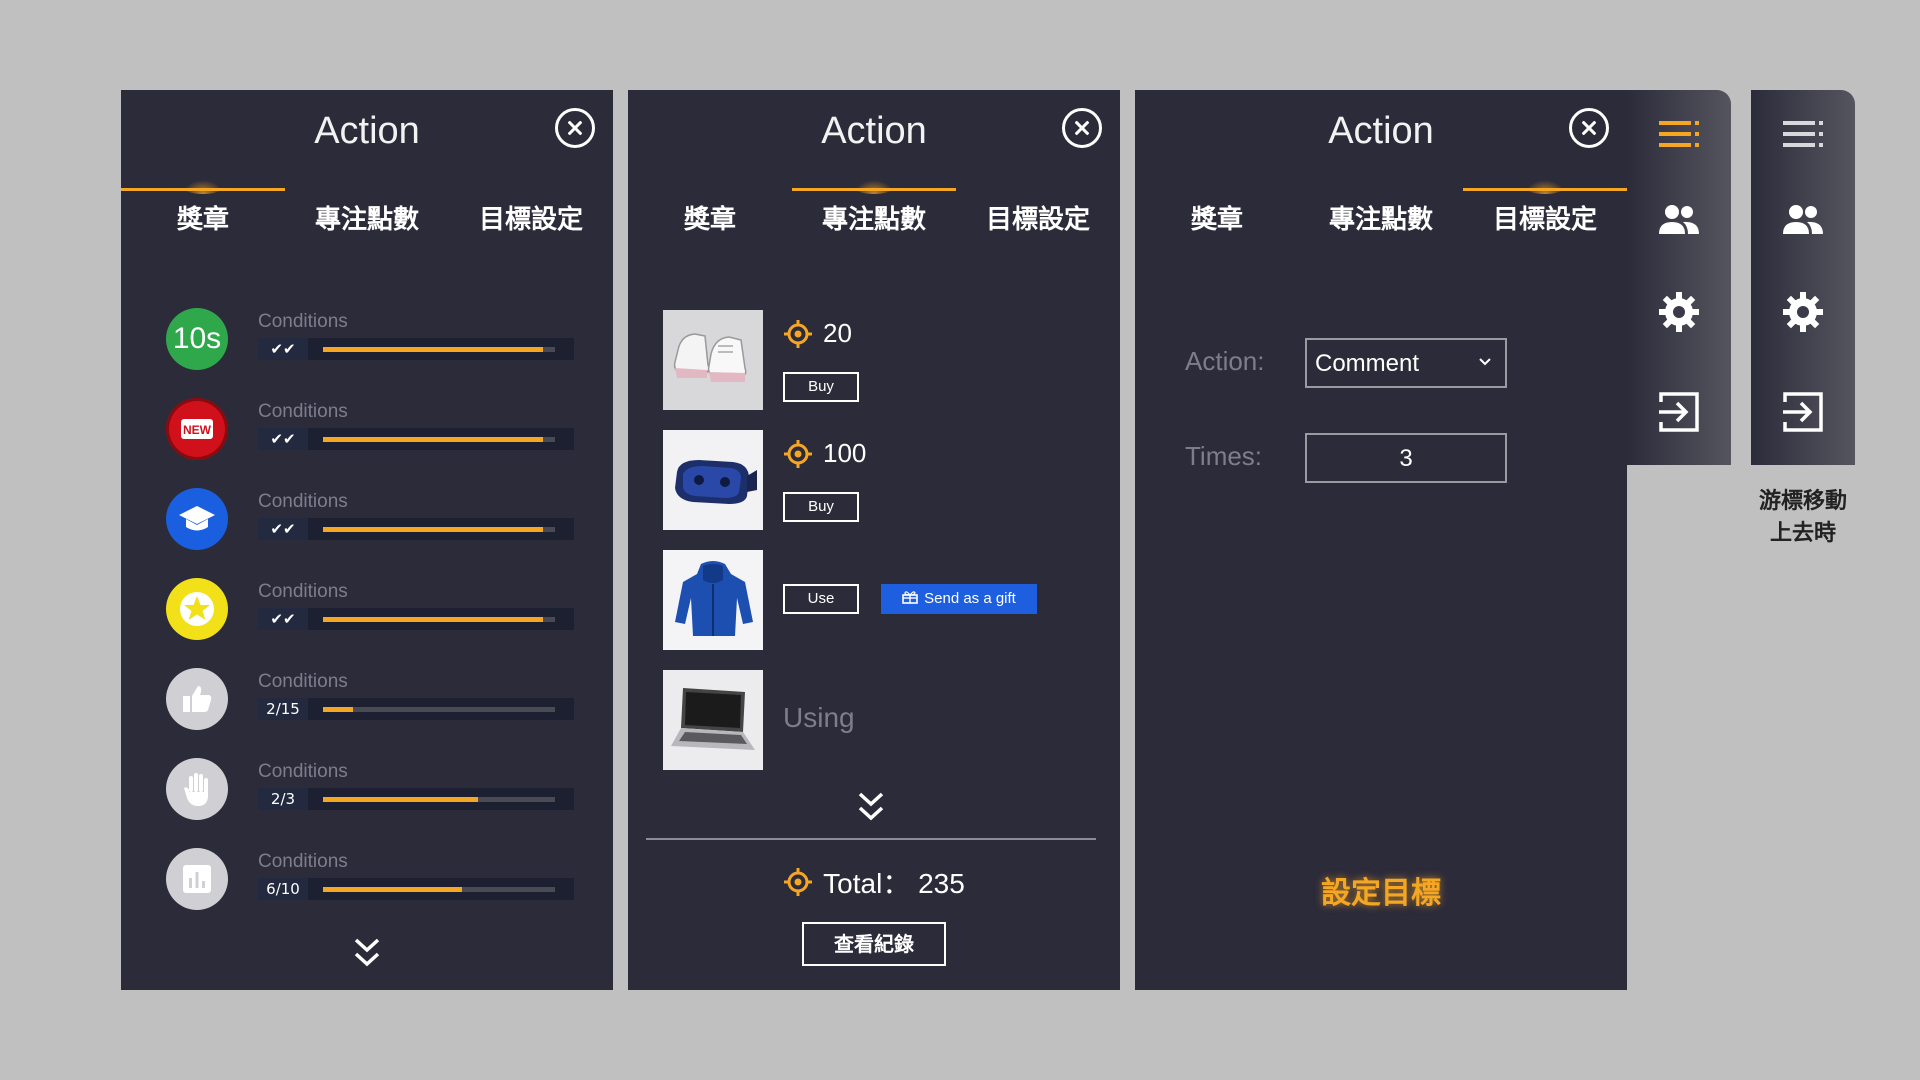 The width and height of the screenshot is (1920, 1080). Describe the element at coordinates (873, 600) in the screenshot. I see `shop-item: Use Send as a gift` at that location.